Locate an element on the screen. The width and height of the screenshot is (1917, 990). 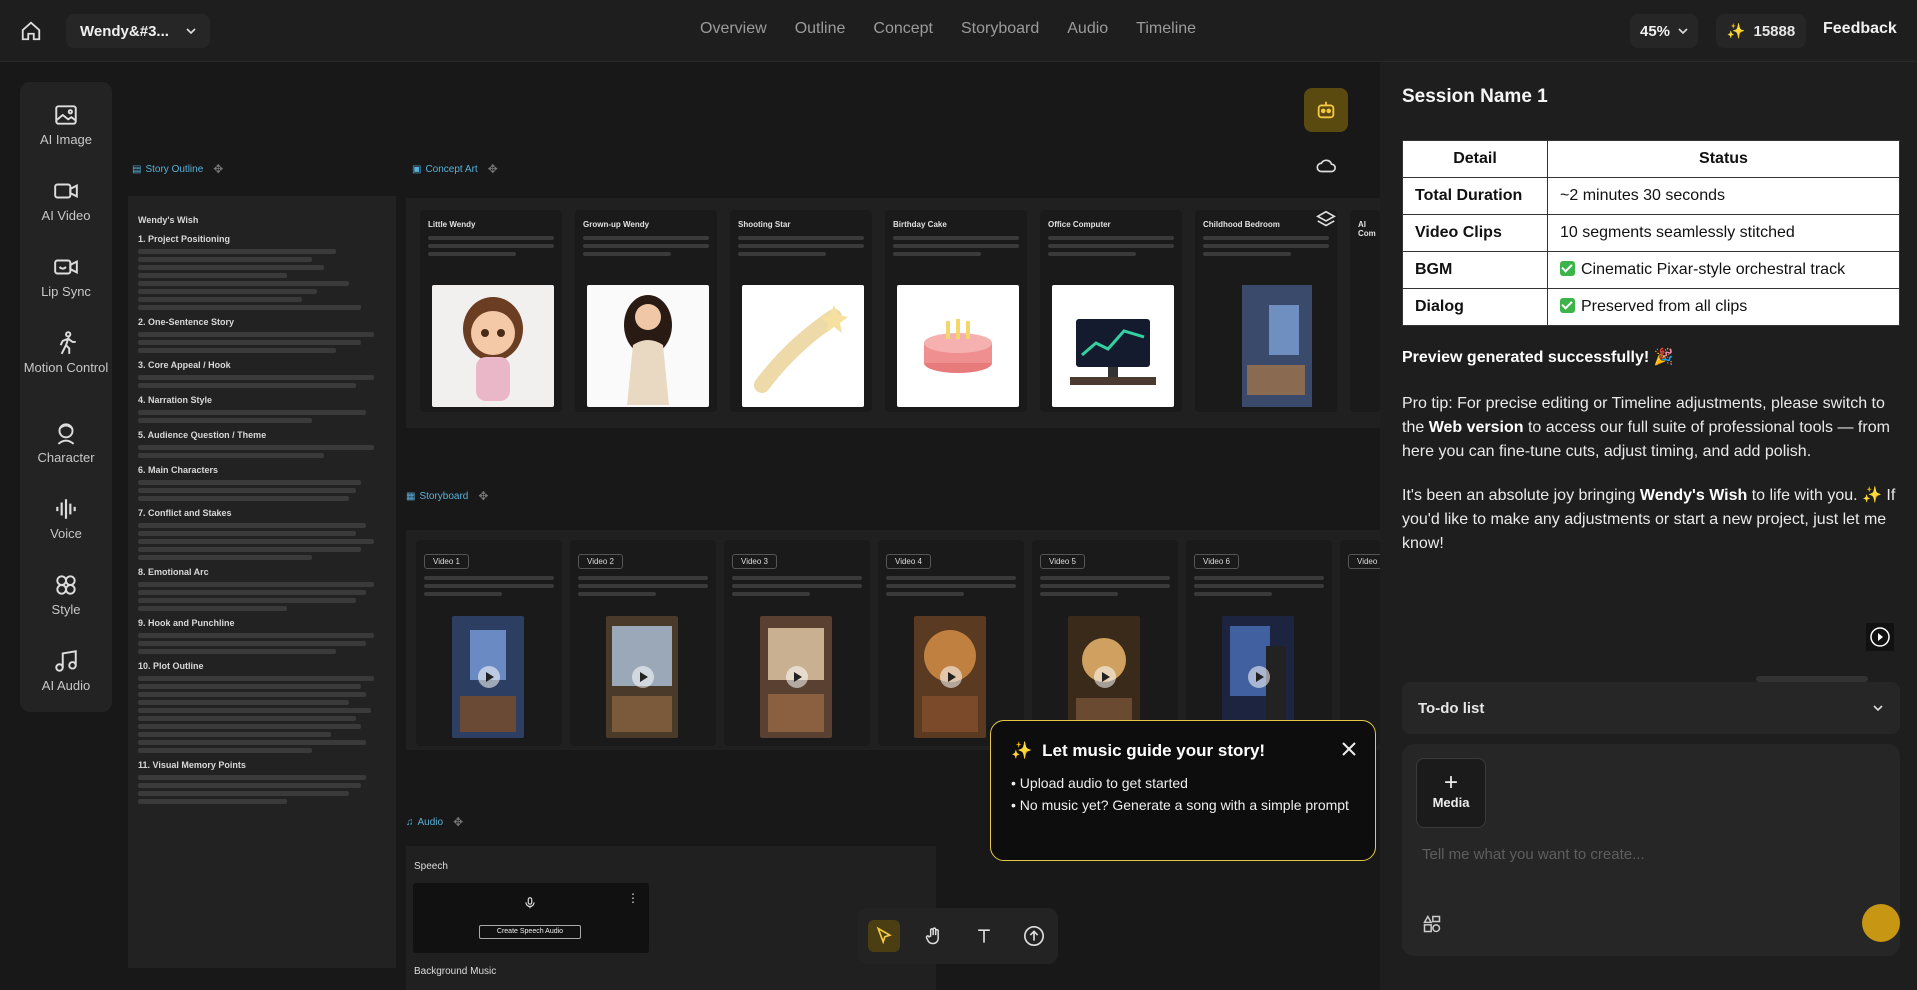
select-tool-button is located at coordinates (884, 936).